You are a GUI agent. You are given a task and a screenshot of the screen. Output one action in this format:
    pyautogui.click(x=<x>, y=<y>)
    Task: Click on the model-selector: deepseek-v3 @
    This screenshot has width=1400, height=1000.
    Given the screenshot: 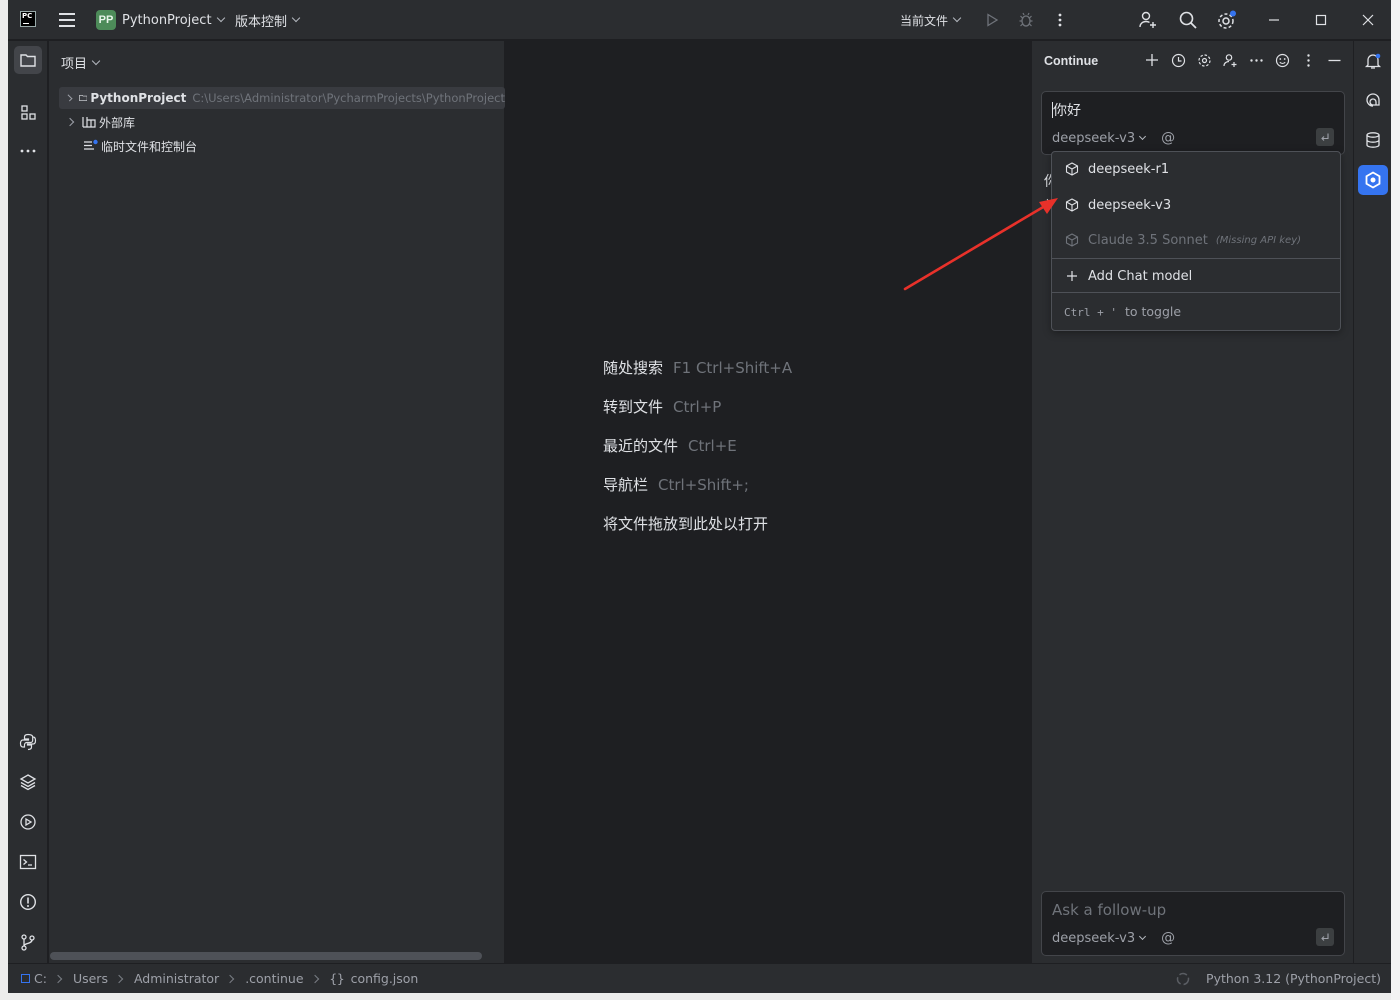 What is the action you would take?
    pyautogui.click(x=1113, y=138)
    